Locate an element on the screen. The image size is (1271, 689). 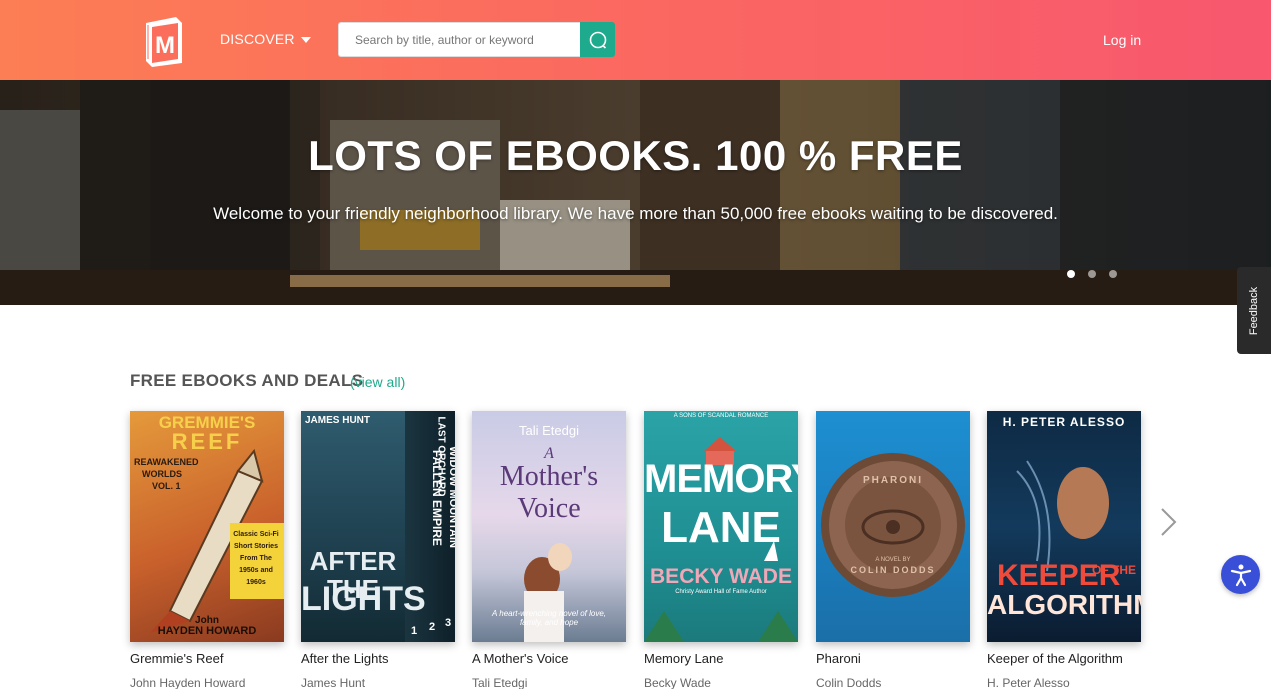
cover-text: WORLDS is located at coordinates (162, 474).